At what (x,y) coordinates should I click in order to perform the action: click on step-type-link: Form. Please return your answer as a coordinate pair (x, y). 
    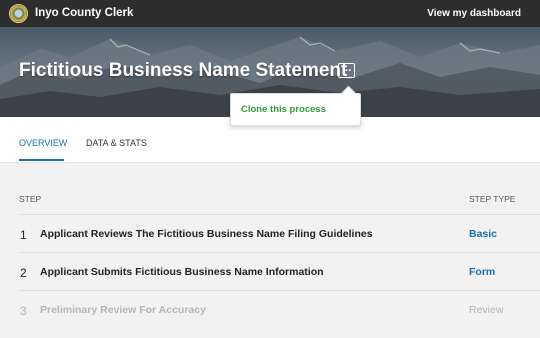
    Looking at the image, I should click on (482, 272).